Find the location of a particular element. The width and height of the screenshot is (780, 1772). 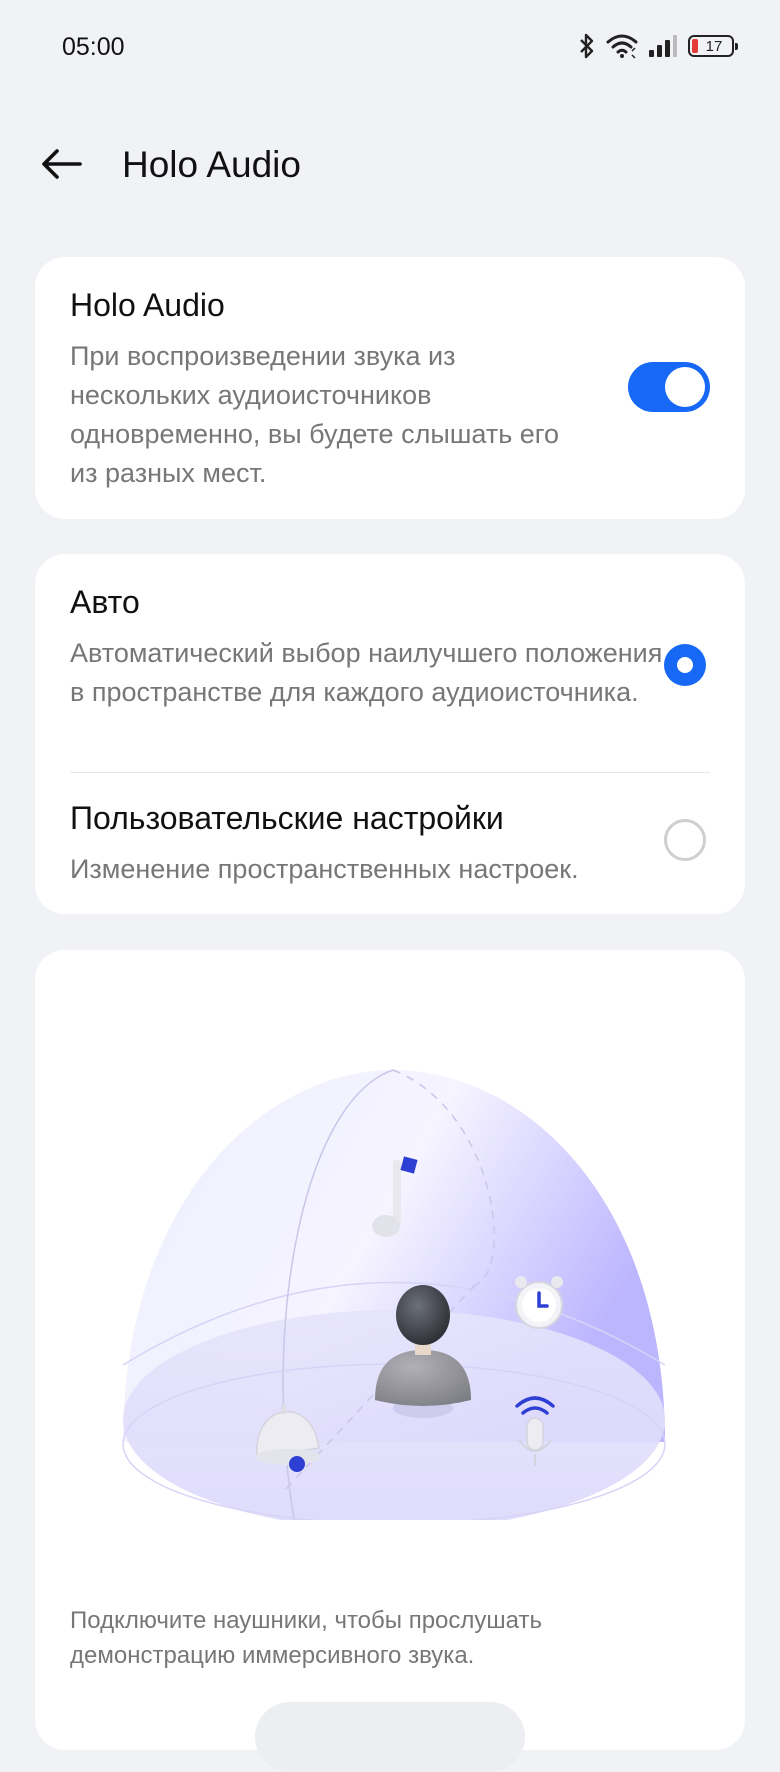

toggle-knob is located at coordinates (685, 387).